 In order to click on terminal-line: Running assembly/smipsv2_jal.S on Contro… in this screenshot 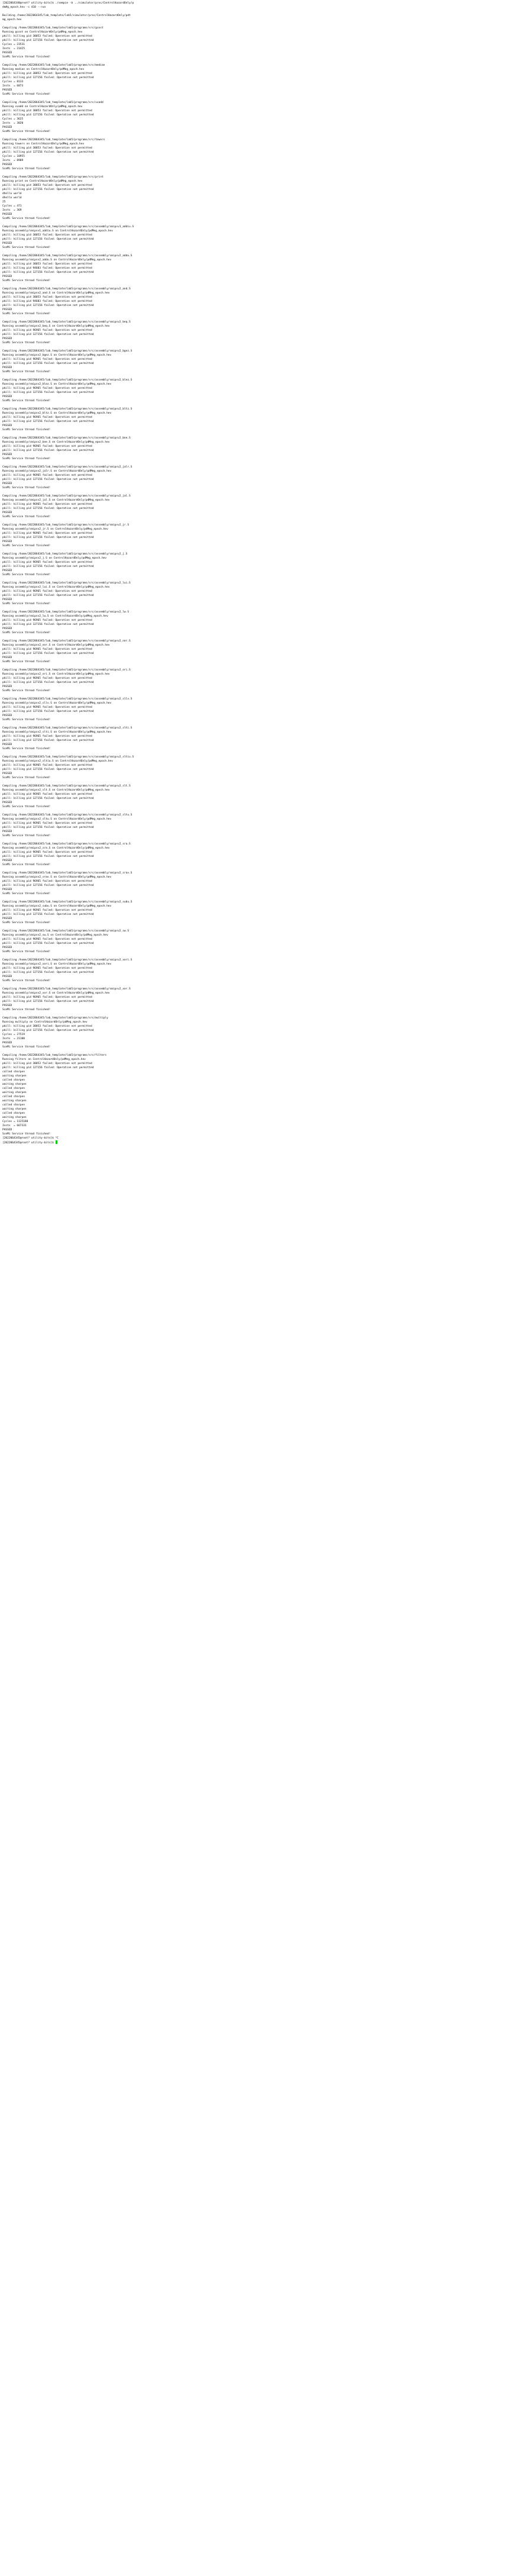, I will do `click(262, 500)`.